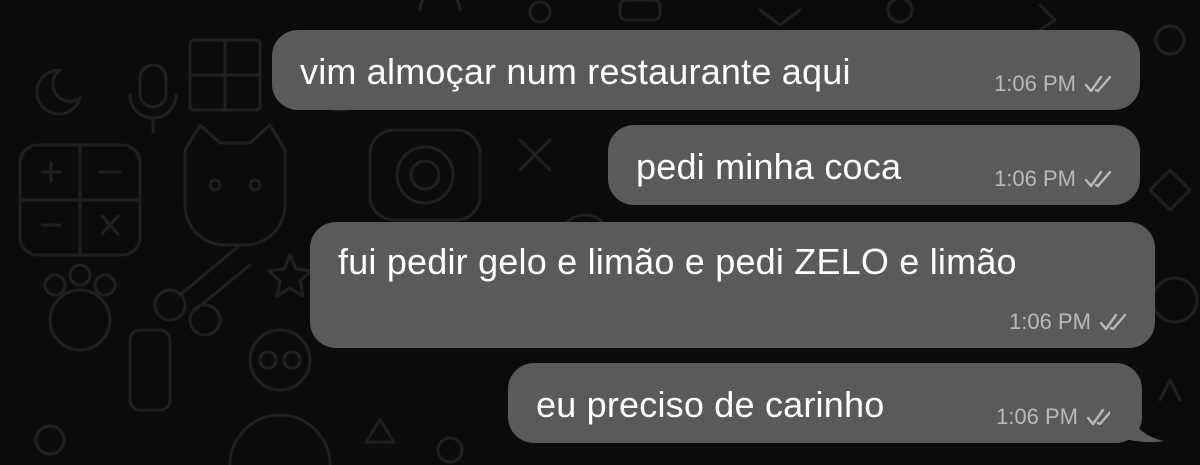 The width and height of the screenshot is (1200, 465). I want to click on message-text: eu preciso de carinho, so click(710, 404).